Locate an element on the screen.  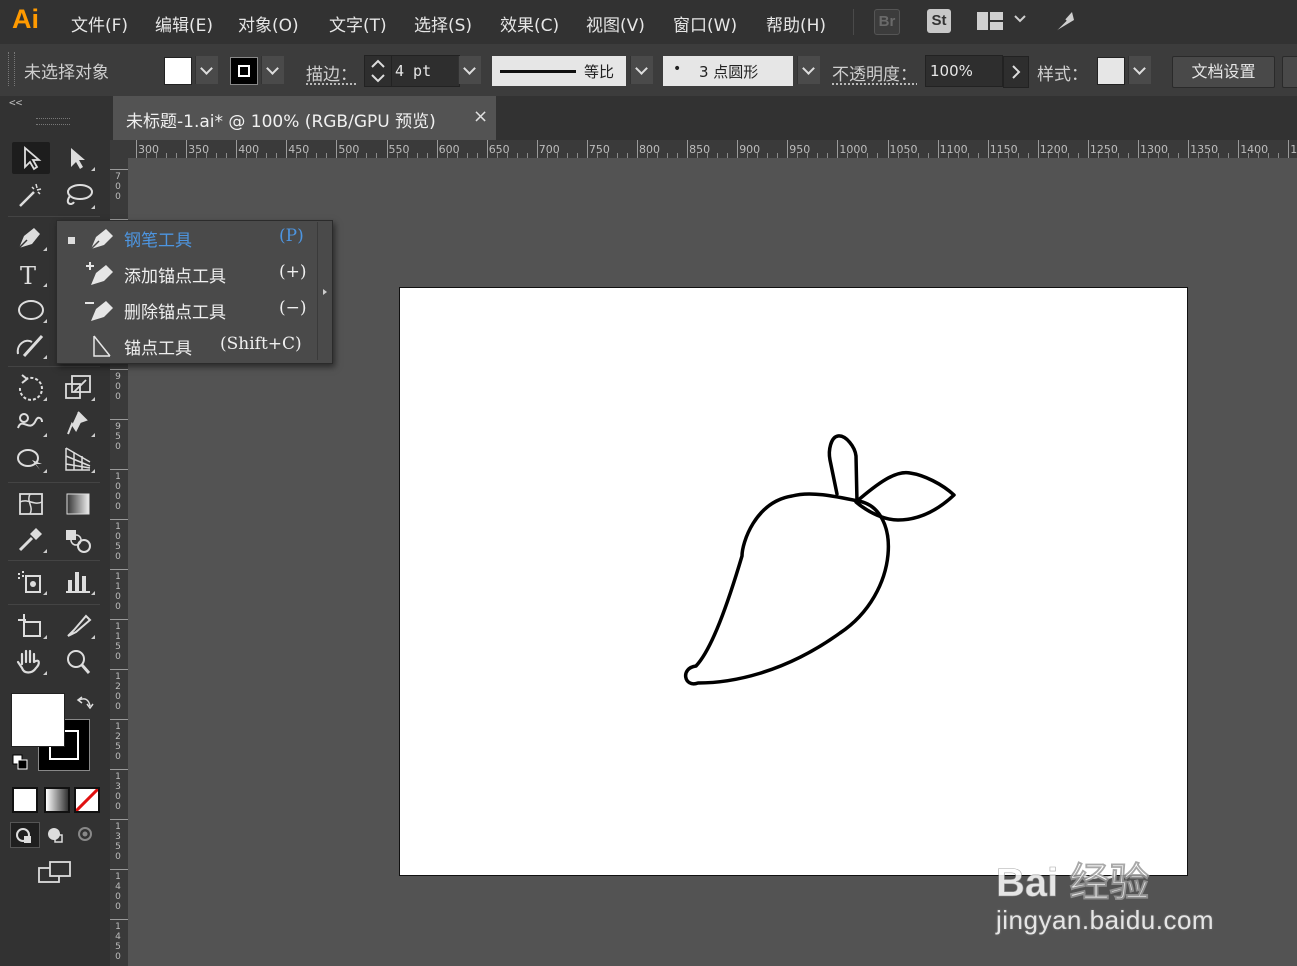
collapse-panel-icon: << is located at coordinates (15, 102).